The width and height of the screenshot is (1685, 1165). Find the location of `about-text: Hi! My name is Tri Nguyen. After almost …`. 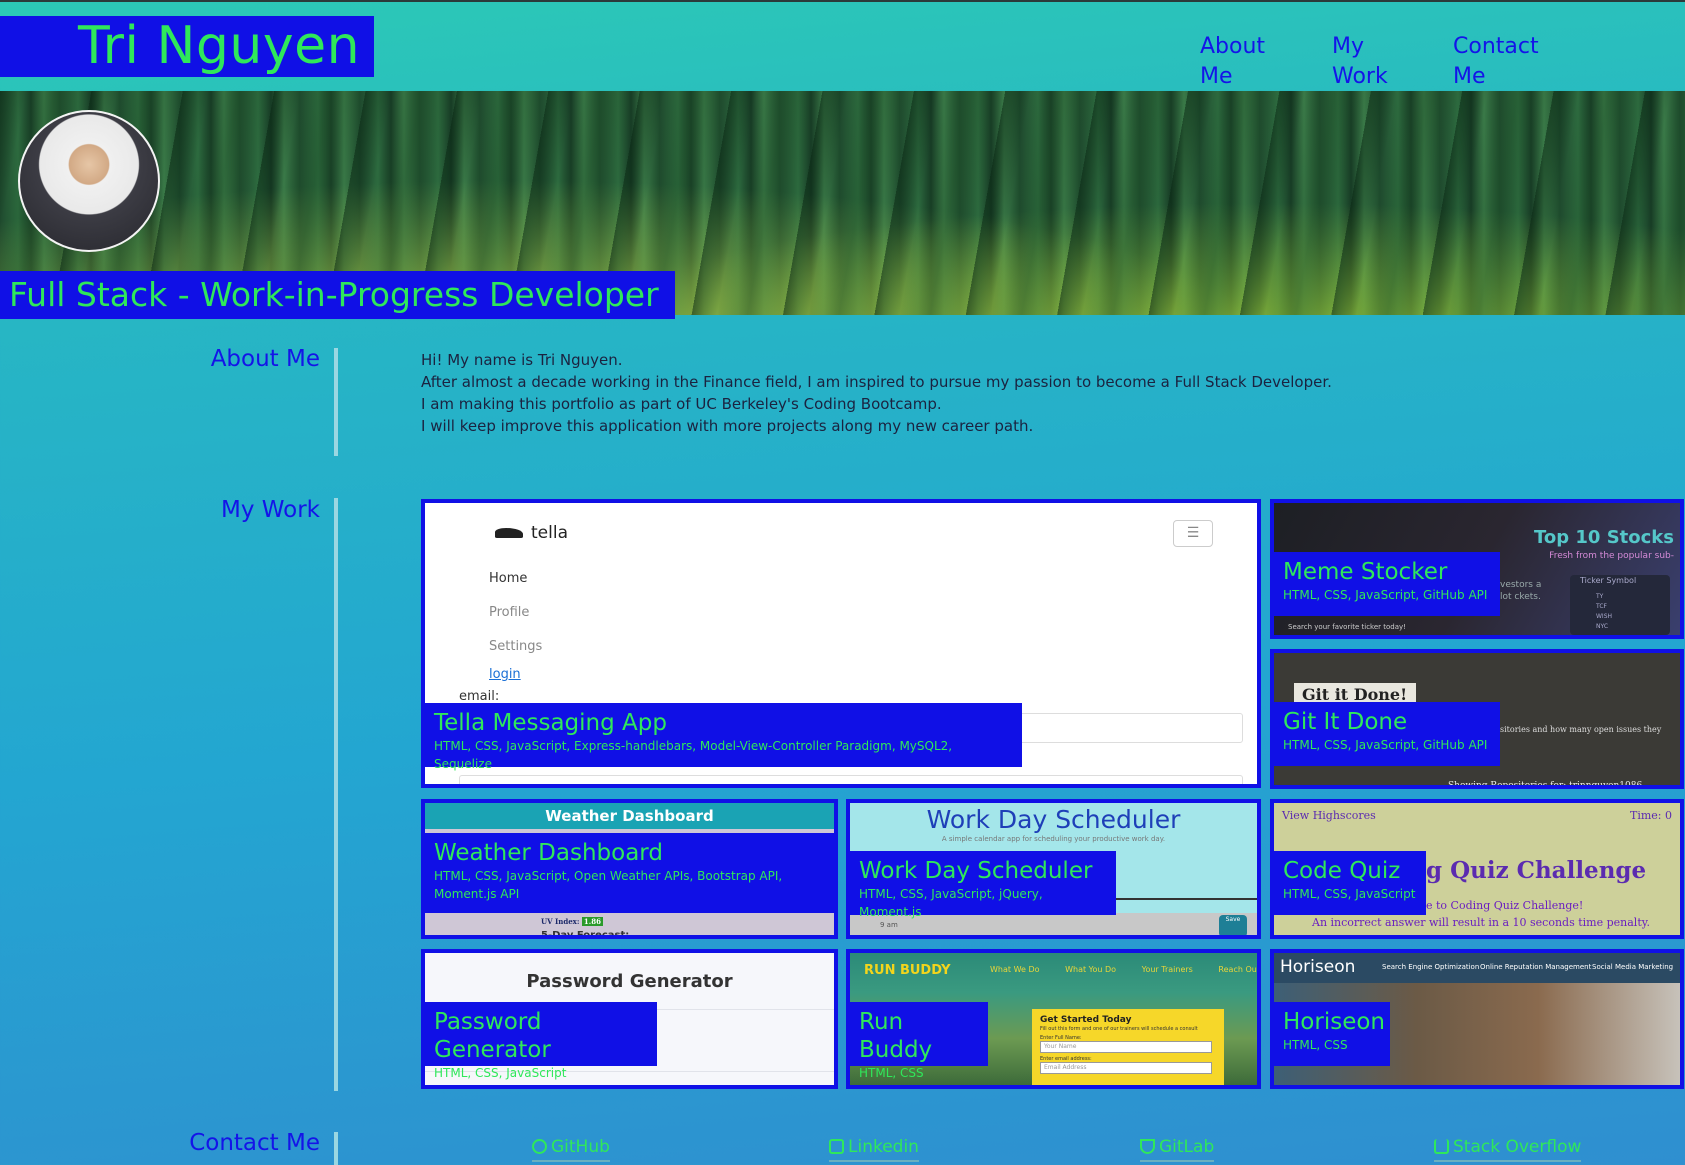

about-text: Hi! My name is Tri Nguyen. After almost … is located at coordinates (876, 393).